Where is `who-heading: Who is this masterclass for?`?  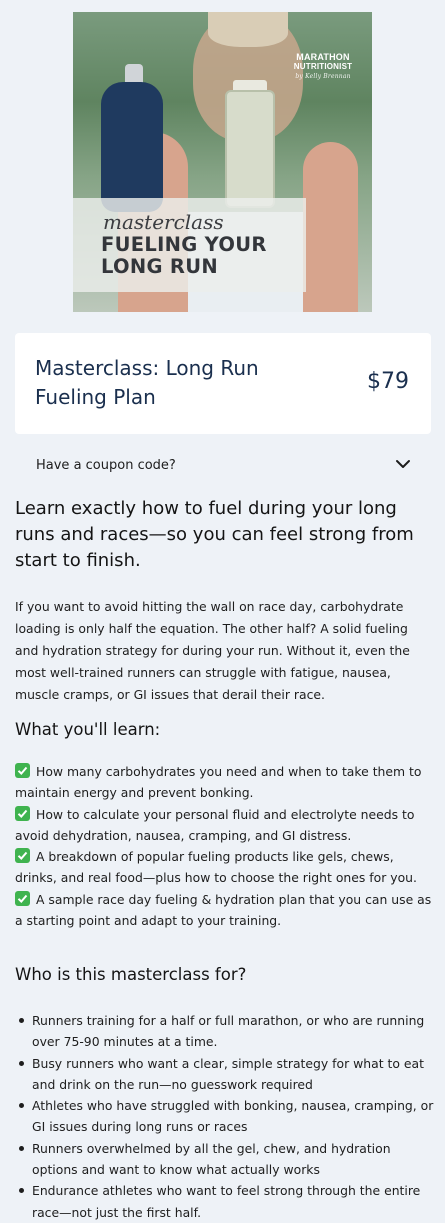 who-heading: Who is this masterclass for? is located at coordinates (131, 974).